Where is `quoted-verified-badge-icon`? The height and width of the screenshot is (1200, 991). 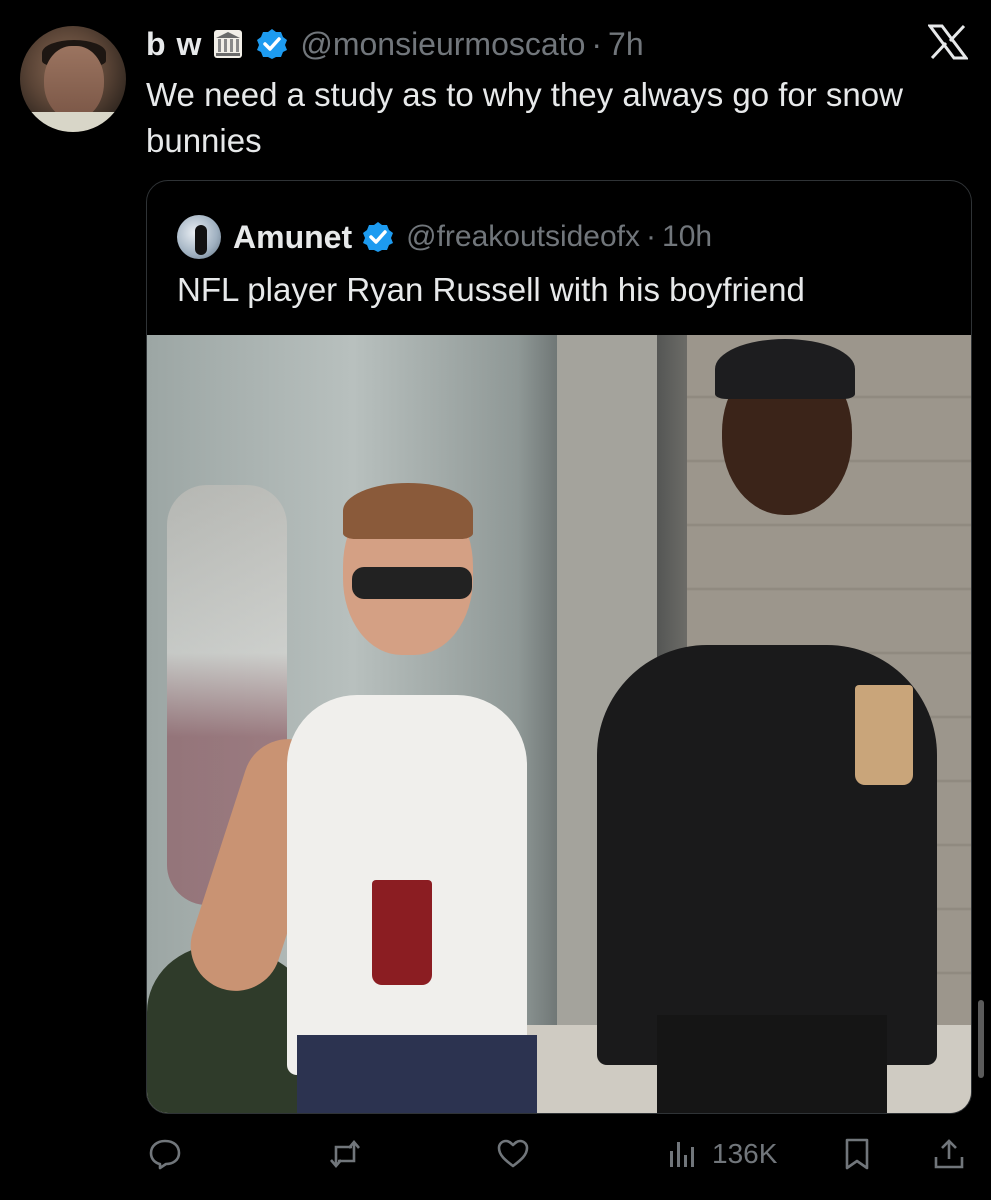 quoted-verified-badge-icon is located at coordinates (378, 237).